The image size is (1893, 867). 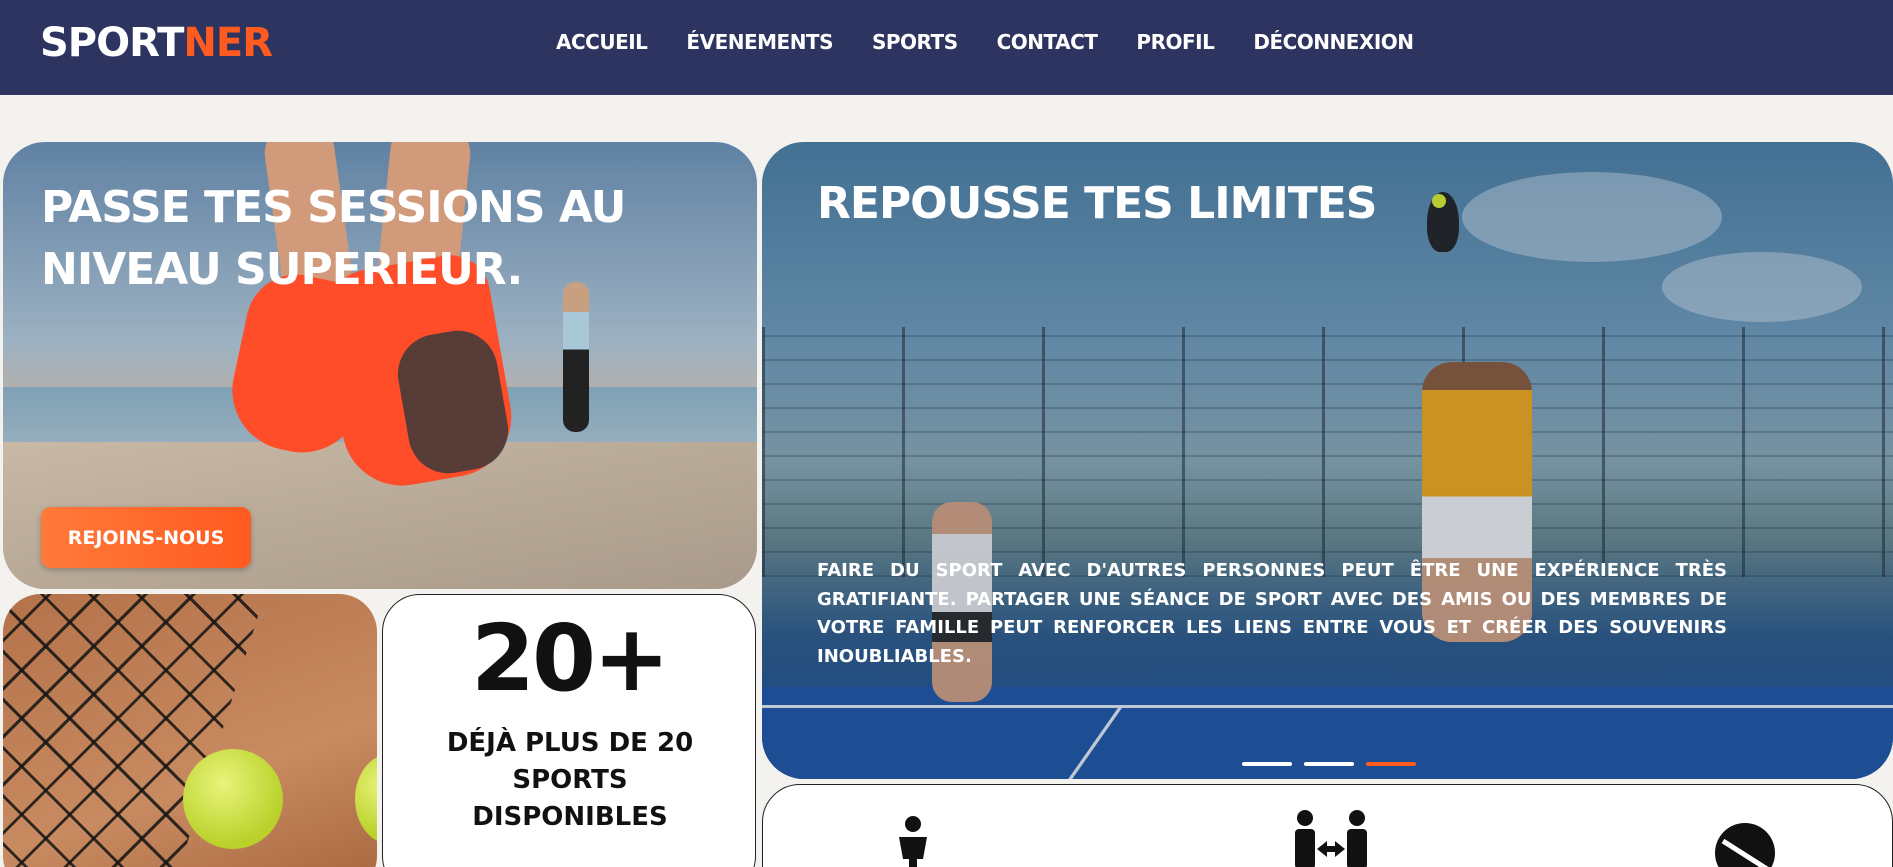 I want to click on nav-contact: CONTACT, so click(x=1047, y=42).